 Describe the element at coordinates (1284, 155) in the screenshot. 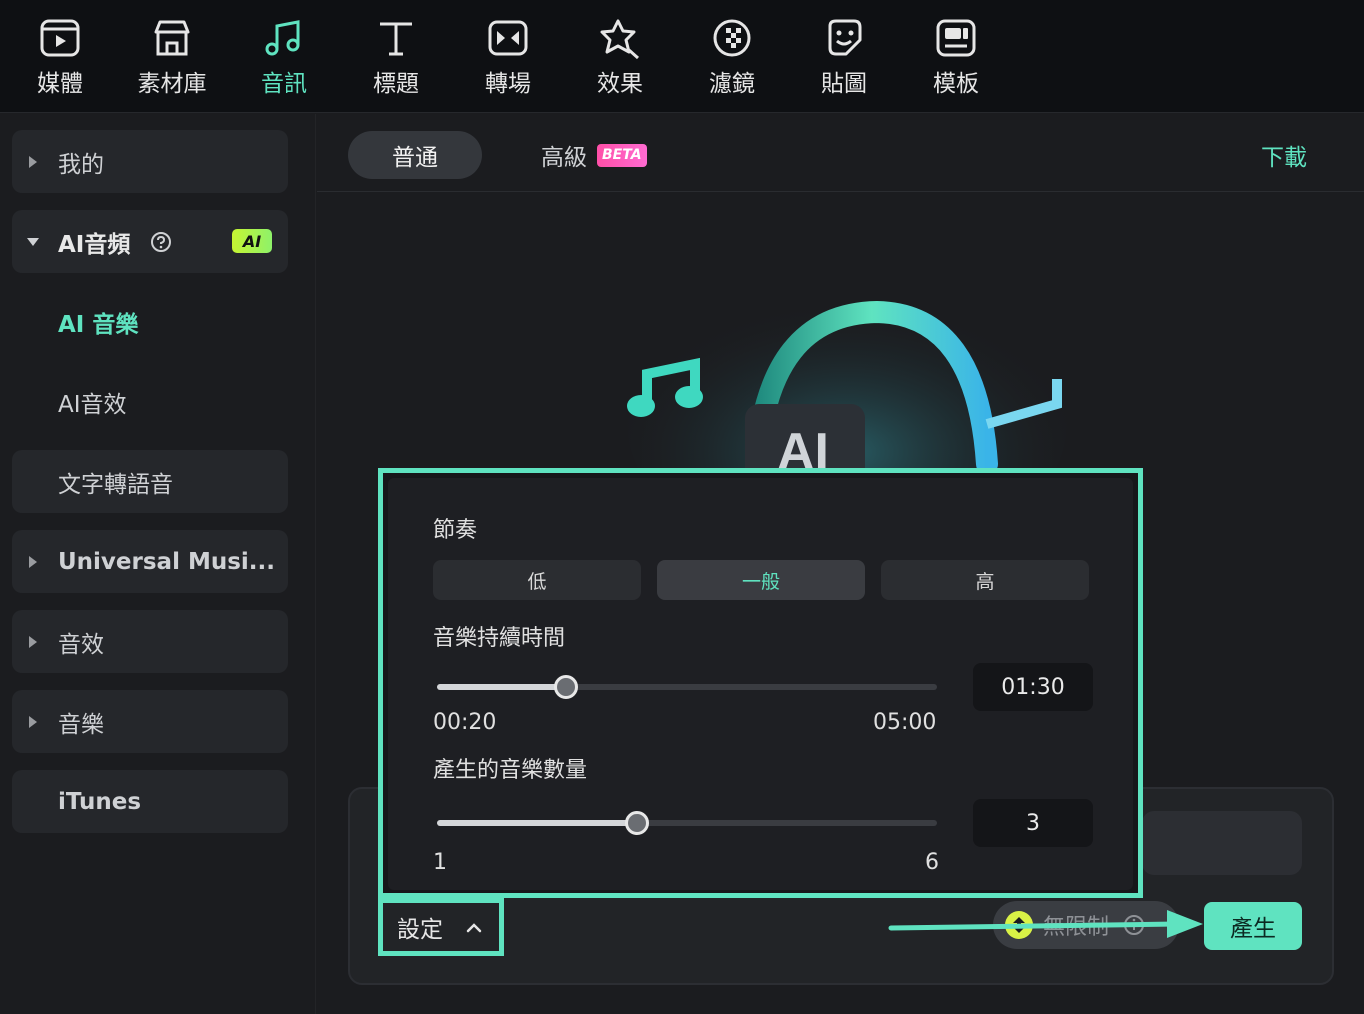

I see `download-link: 下載` at that location.